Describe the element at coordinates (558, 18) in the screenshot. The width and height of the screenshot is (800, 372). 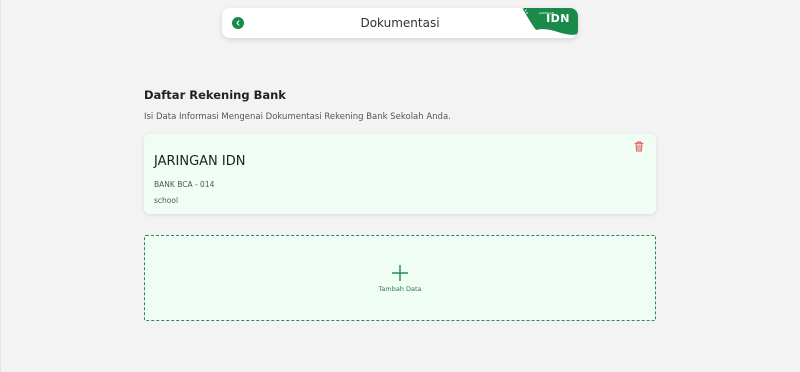
I see `brand-text: IDN` at that location.